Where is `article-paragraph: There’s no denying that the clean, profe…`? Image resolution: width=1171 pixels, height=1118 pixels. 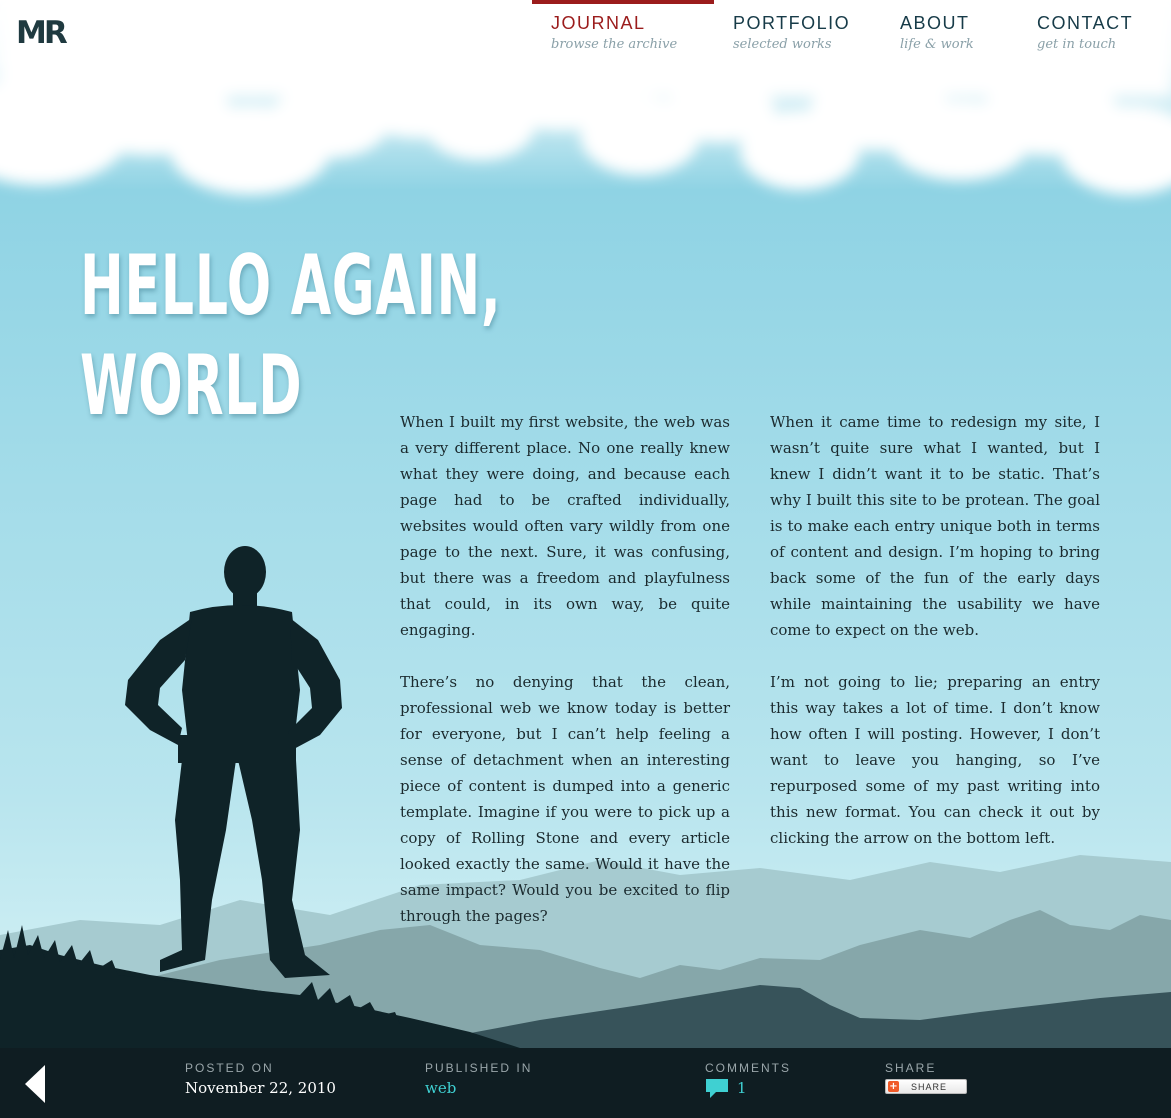
article-paragraph: There’s no denying that the clean, profe… is located at coordinates (565, 799).